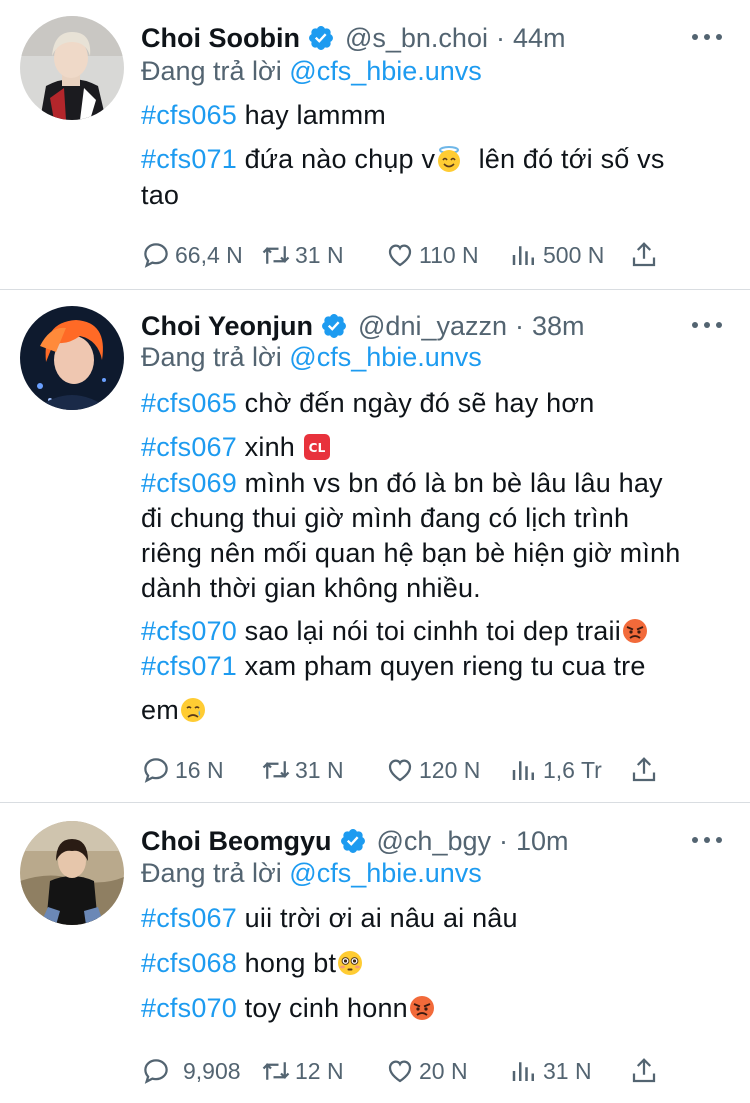 The height and width of the screenshot is (1103, 750). What do you see at coordinates (432, 770) in the screenshot?
I see `like-button: 120 N` at bounding box center [432, 770].